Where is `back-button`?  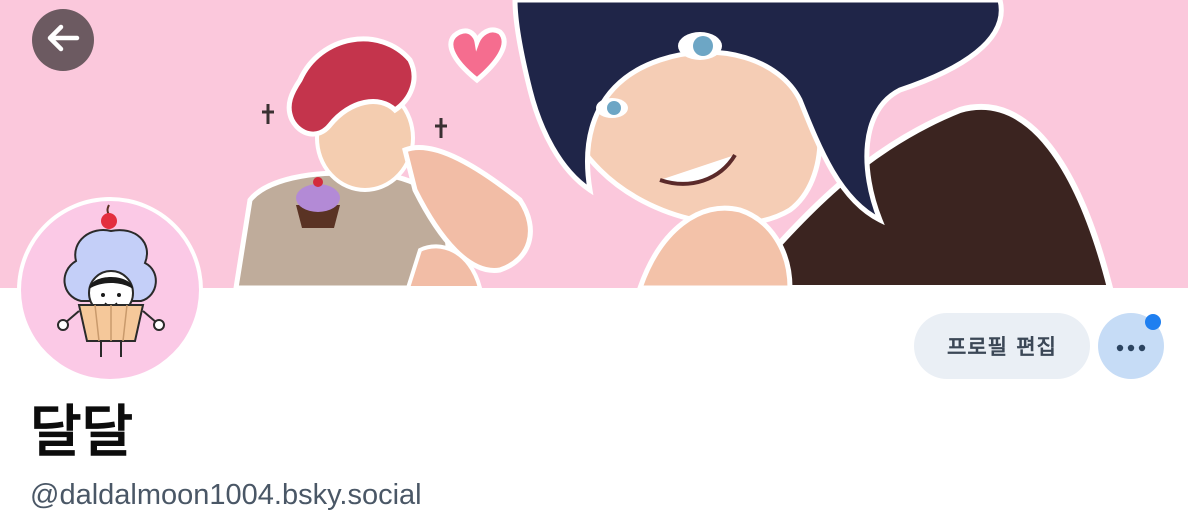
back-button is located at coordinates (63, 40).